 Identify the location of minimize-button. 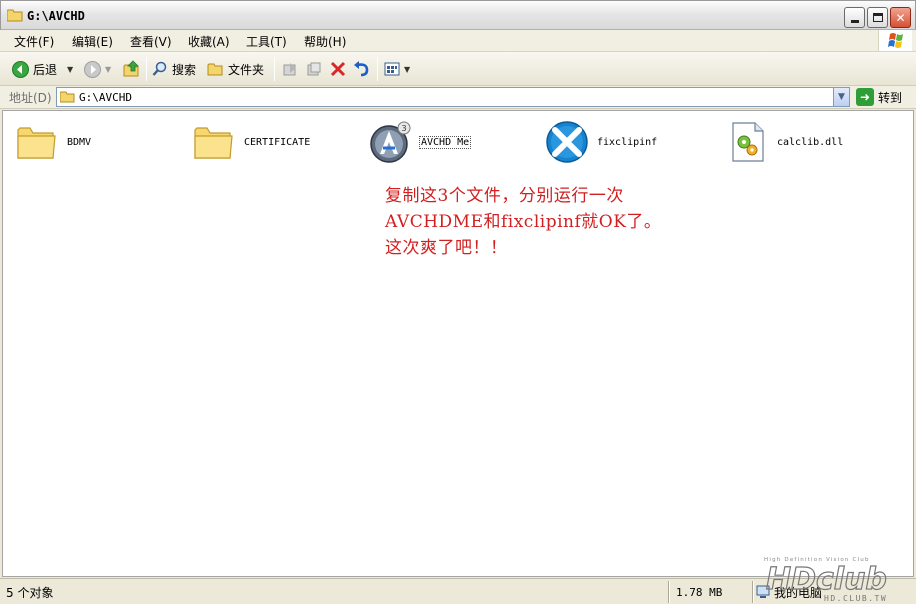
(854, 17).